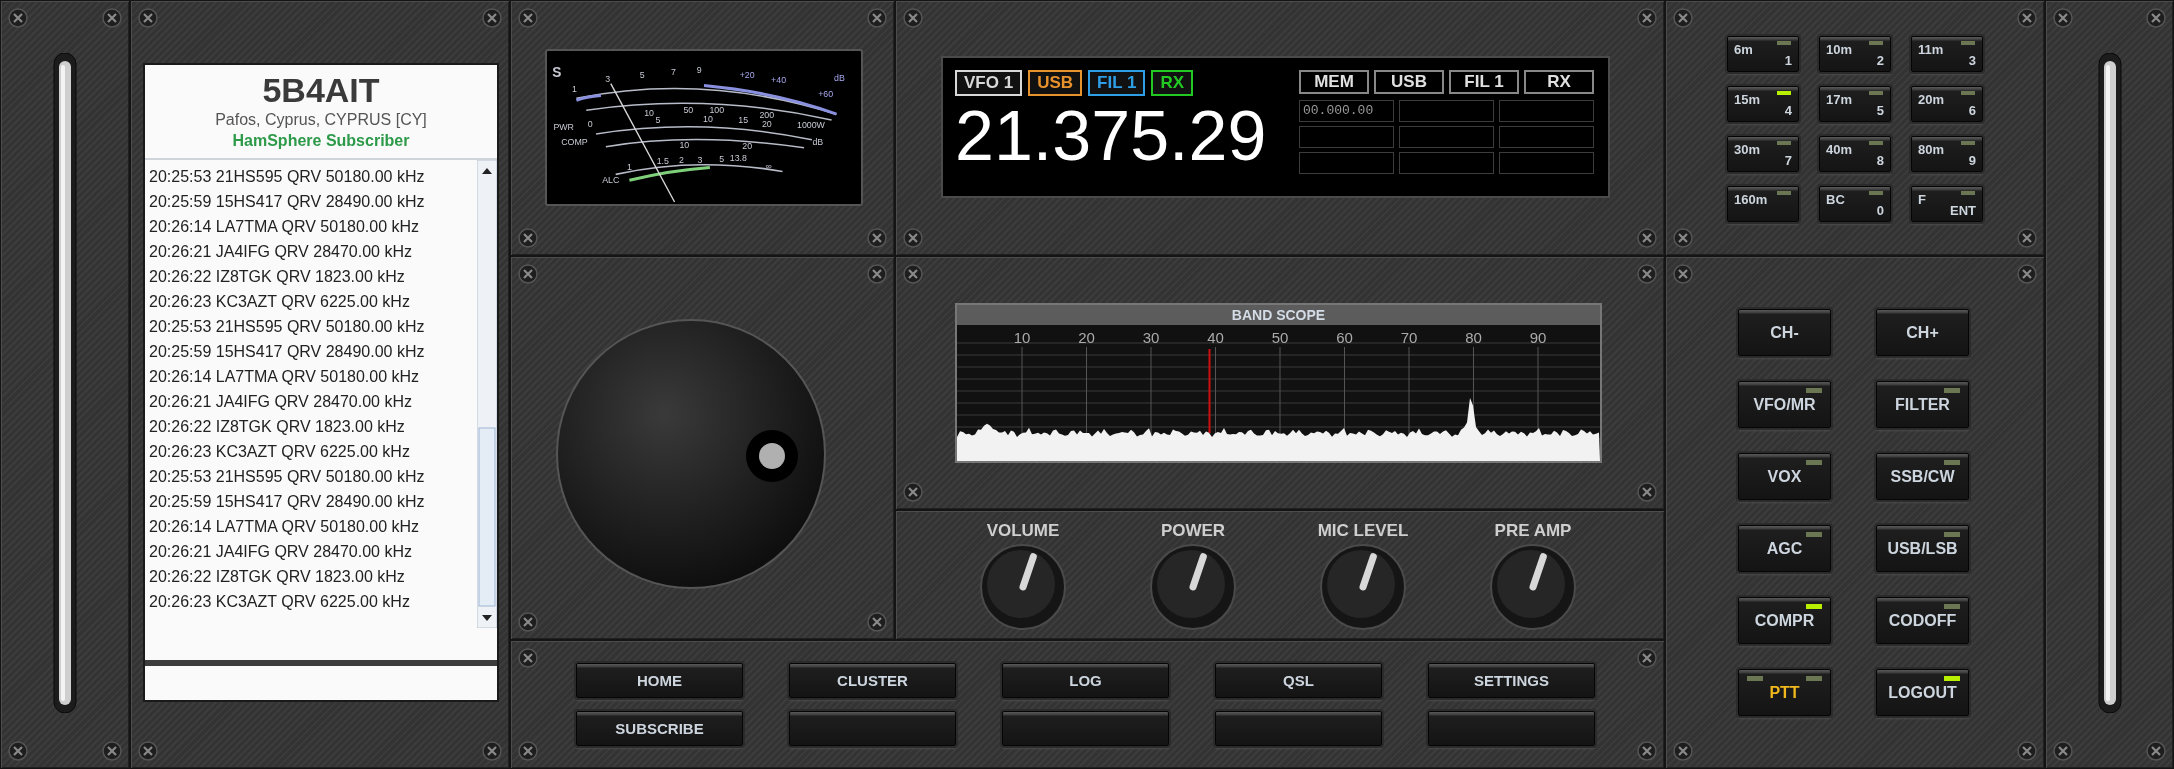  I want to click on memory-value: 00.000.00, so click(1346, 111).